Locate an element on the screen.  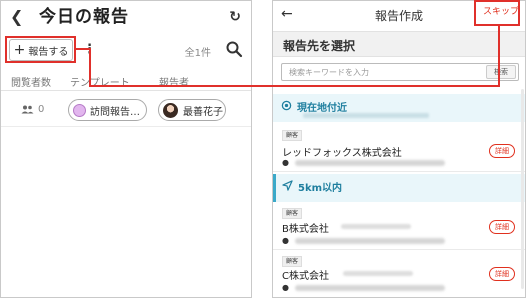
column-header-views: 閲覧者数 is located at coordinates (31, 83).